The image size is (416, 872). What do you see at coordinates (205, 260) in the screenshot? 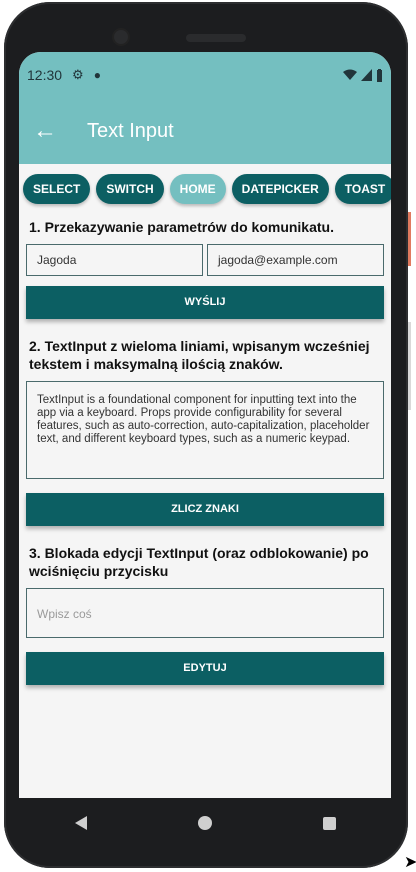
I see `section1-inputs: Jagoda jagoda@example.com` at bounding box center [205, 260].